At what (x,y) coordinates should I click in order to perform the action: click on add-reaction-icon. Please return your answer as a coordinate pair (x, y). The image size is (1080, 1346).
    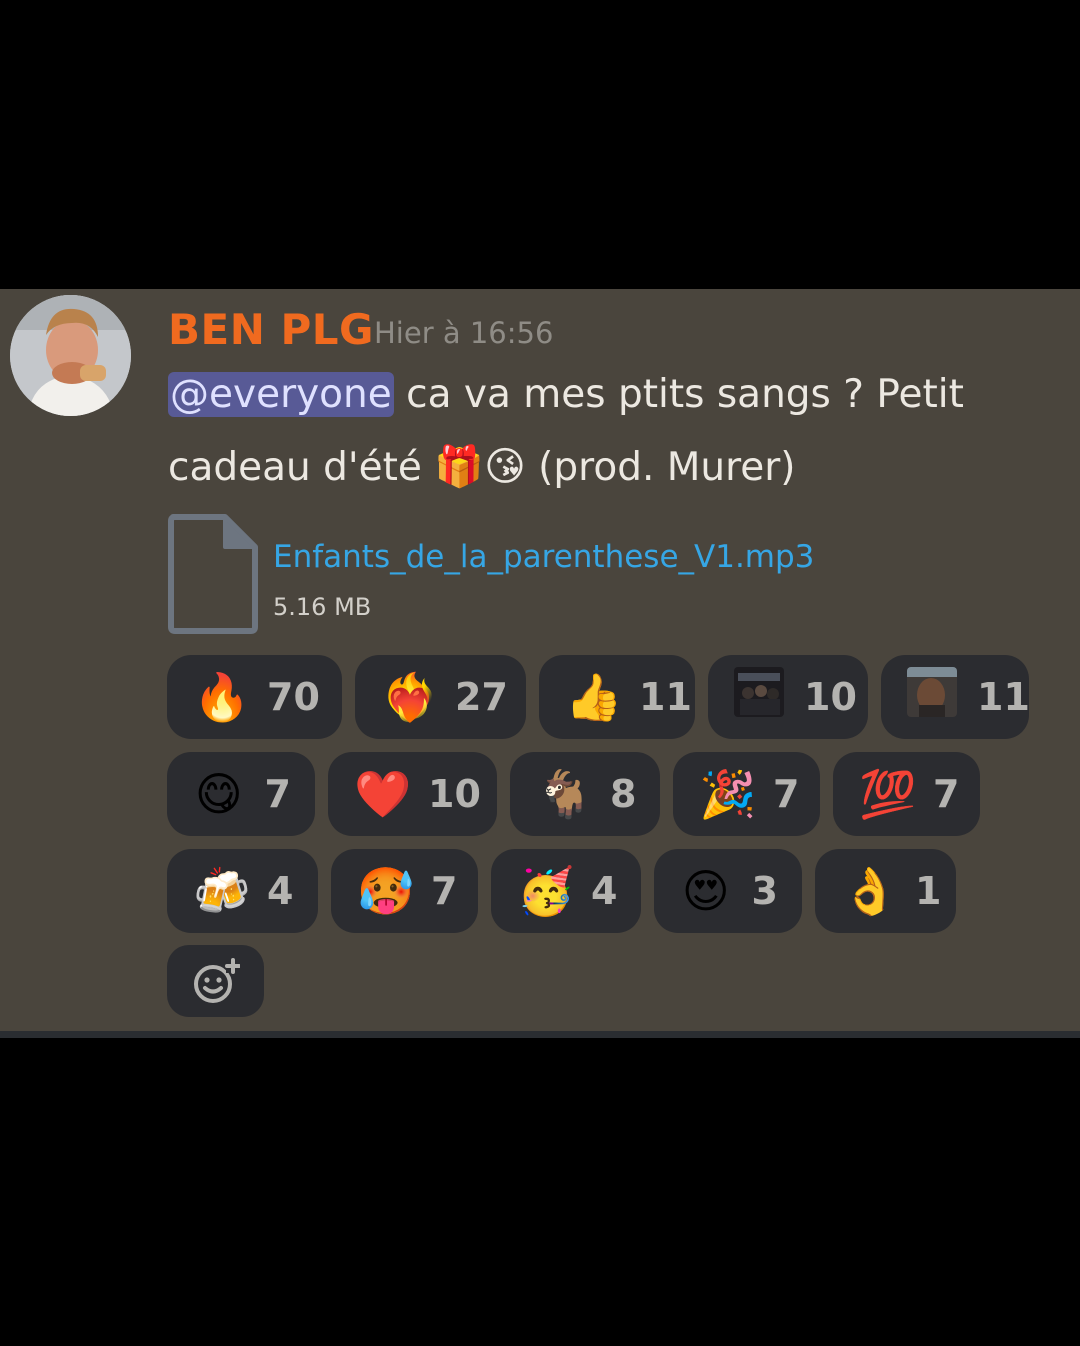
    Looking at the image, I should click on (216, 980).